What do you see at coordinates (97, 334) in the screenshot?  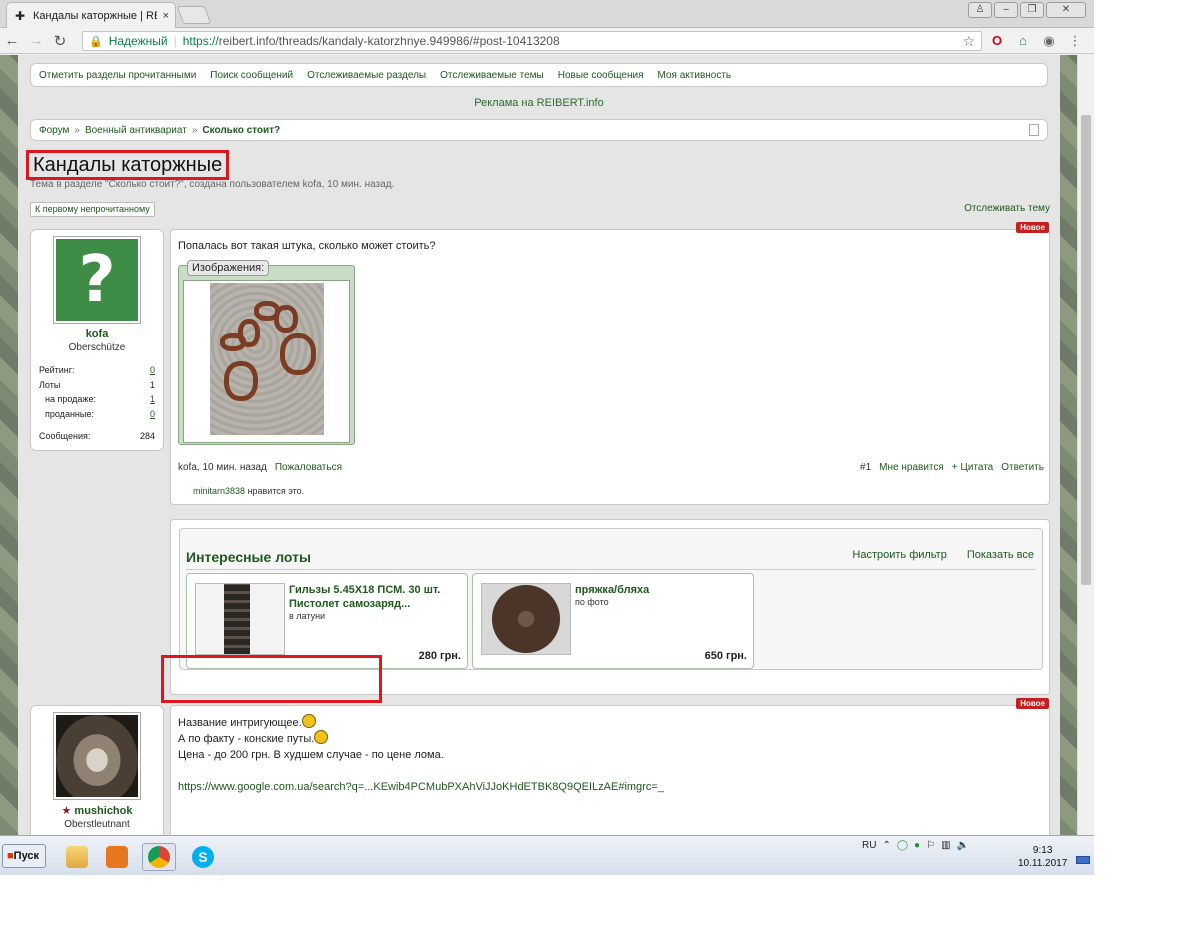 I see `username: kofa` at bounding box center [97, 334].